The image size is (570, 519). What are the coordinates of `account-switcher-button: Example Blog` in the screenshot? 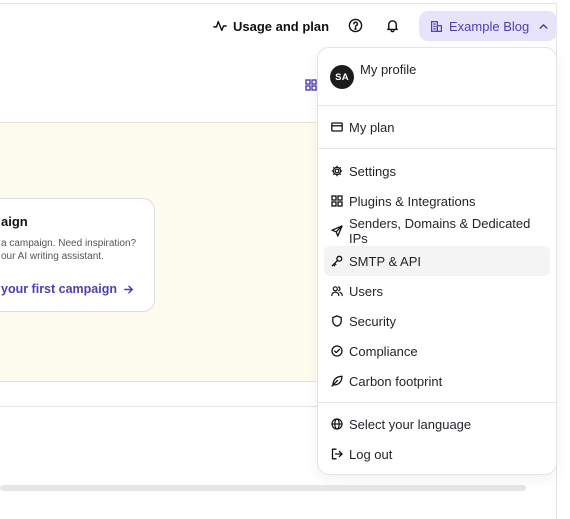 It's located at (488, 26).